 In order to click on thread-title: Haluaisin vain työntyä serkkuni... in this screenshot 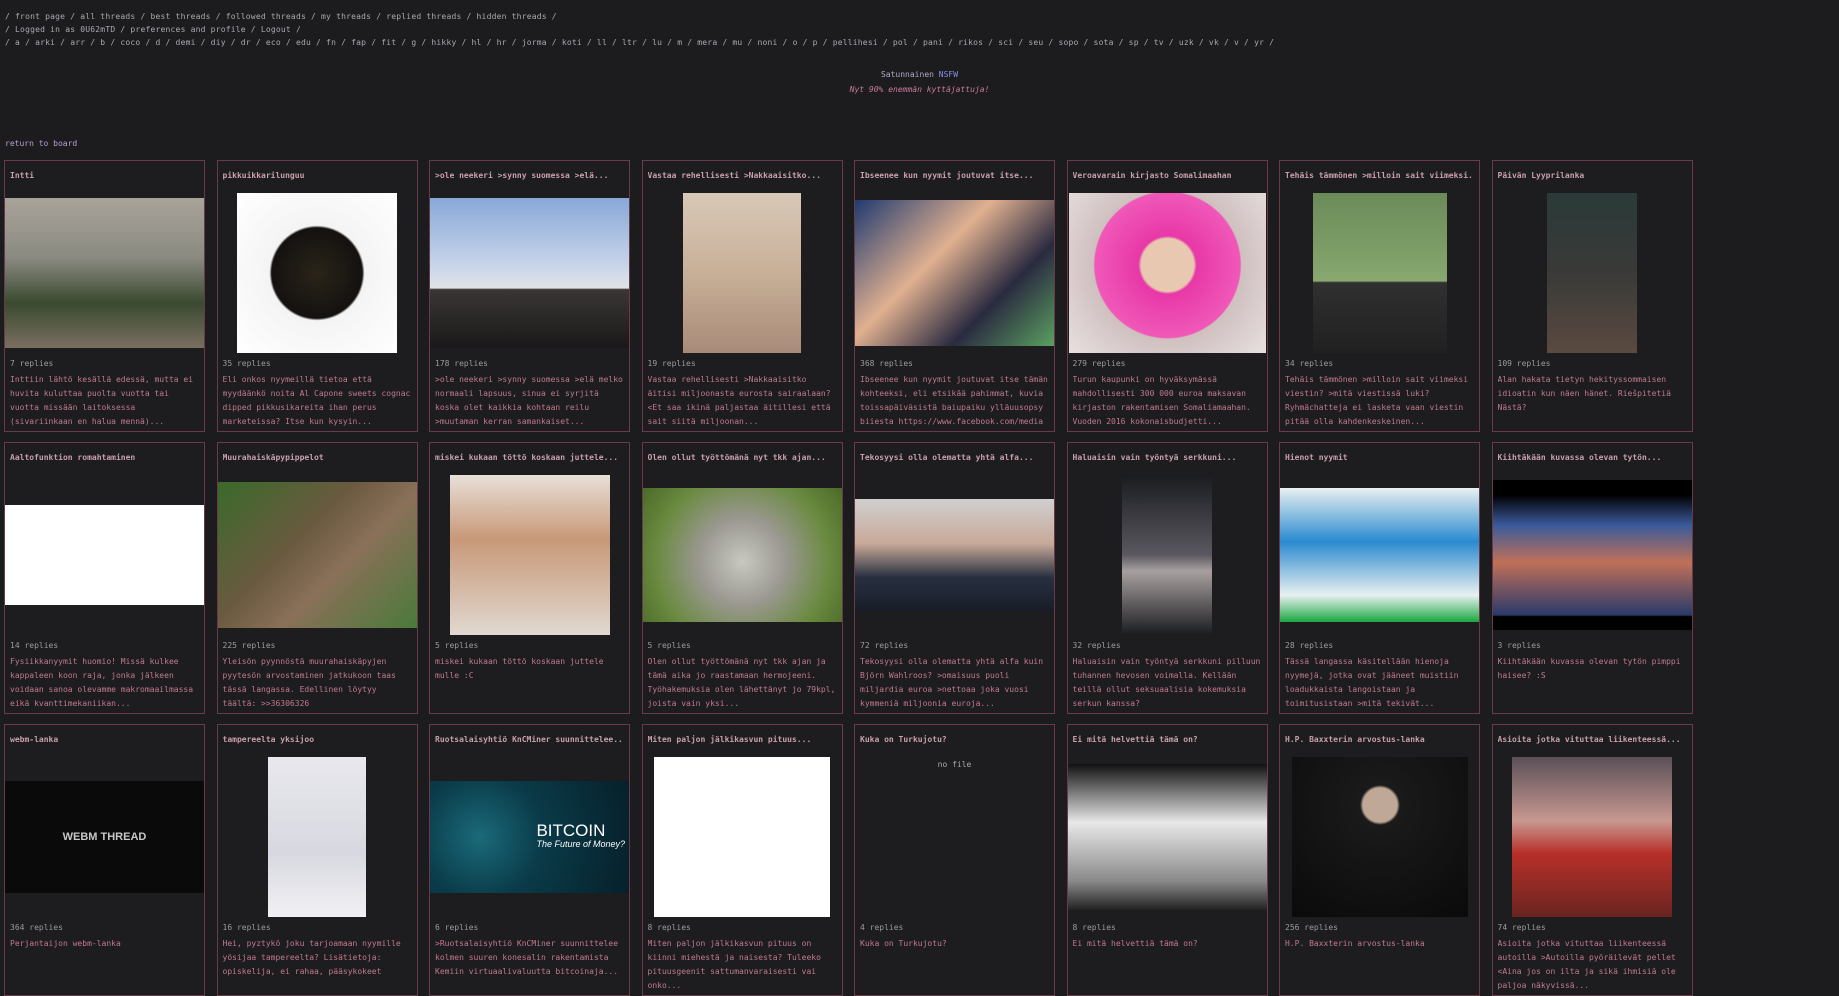, I will do `click(1167, 457)`.